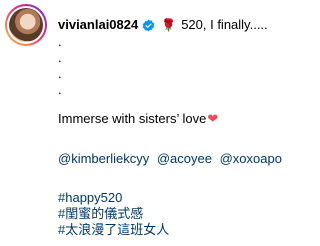 The image size is (320, 246). What do you see at coordinates (213, 118) in the screenshot?
I see `heart-icon: ❤` at bounding box center [213, 118].